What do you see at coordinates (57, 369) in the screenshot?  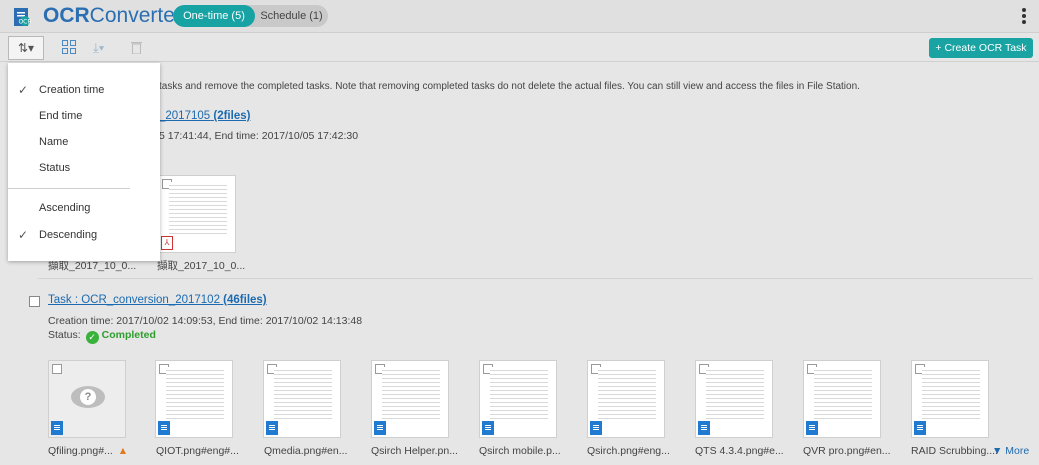 I see `file-checkbox` at bounding box center [57, 369].